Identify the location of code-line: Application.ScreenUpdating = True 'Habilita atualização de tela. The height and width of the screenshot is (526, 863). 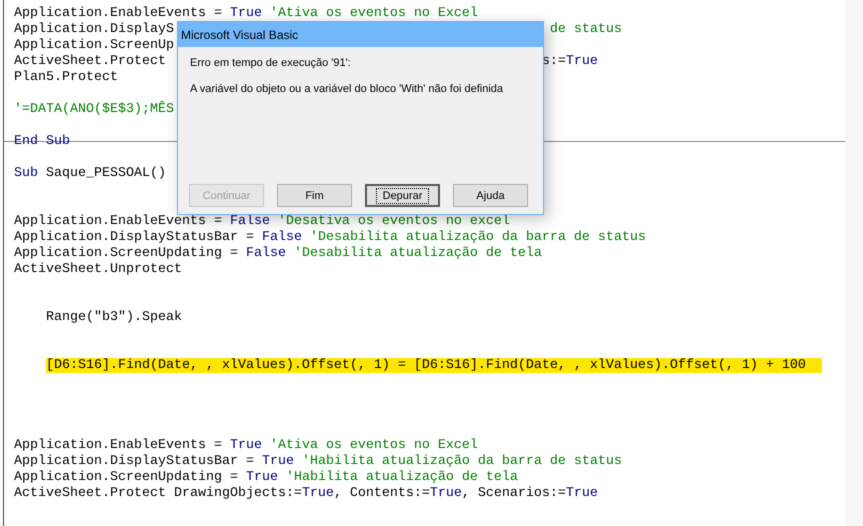
(266, 477).